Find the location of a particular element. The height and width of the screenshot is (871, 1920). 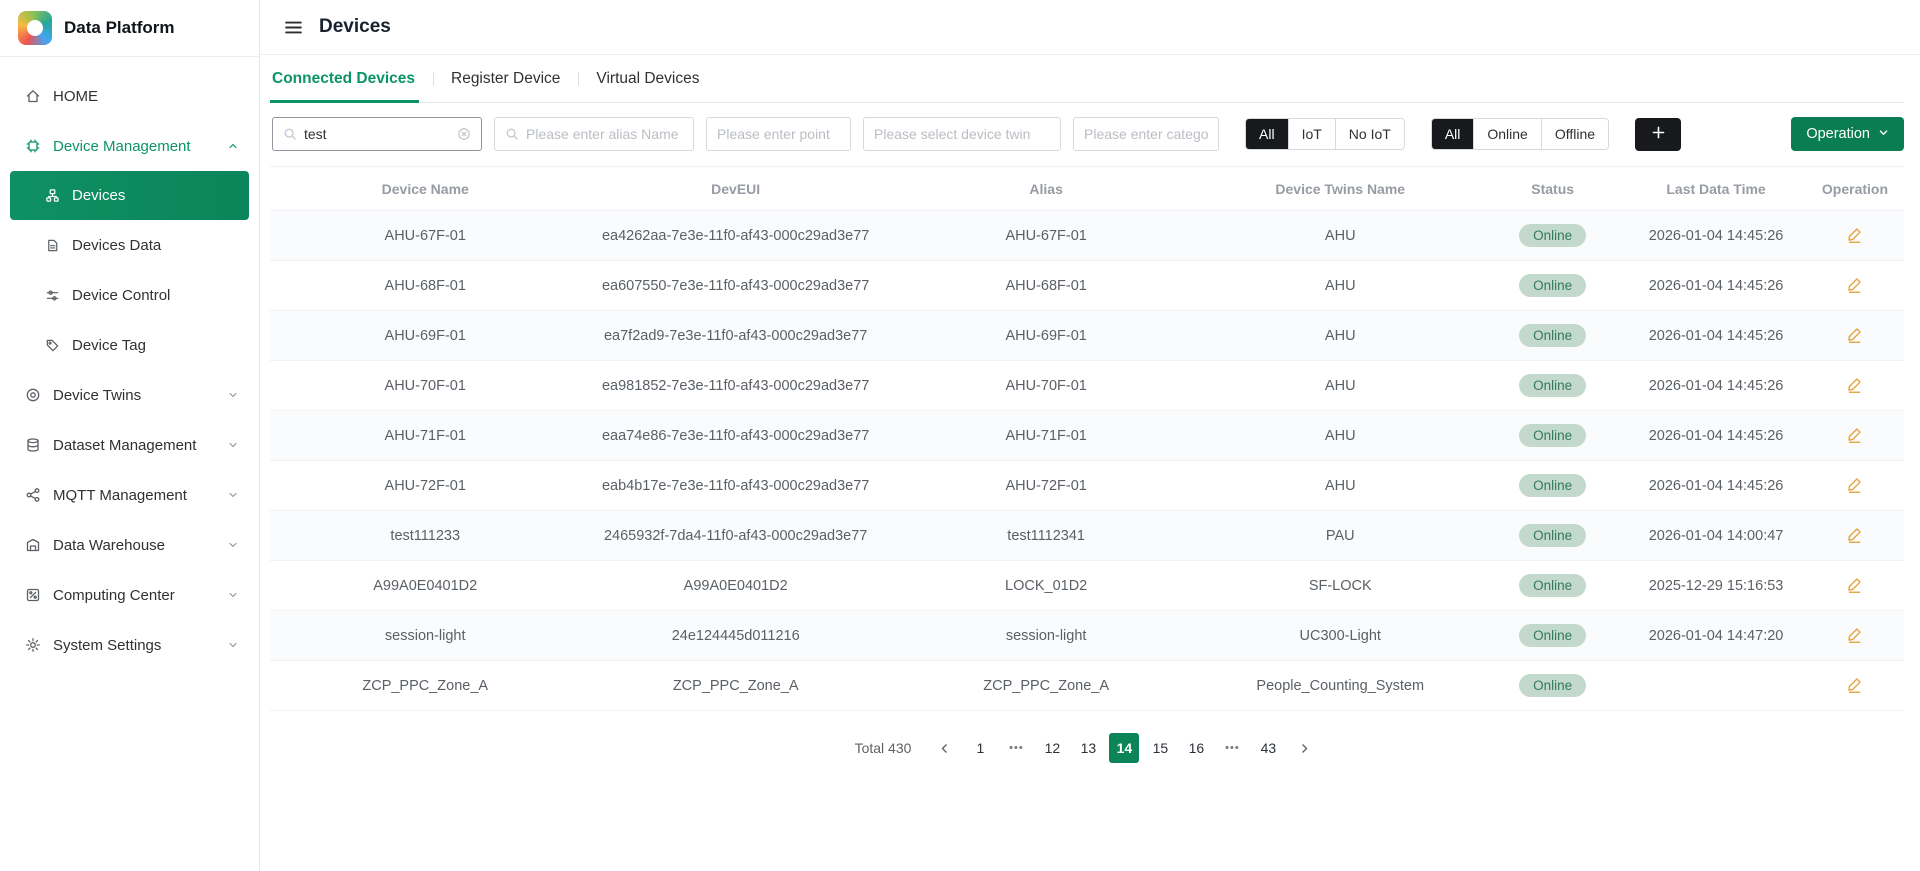

sidebar-item-dataset-management: Dataset Management is located at coordinates (129, 445).